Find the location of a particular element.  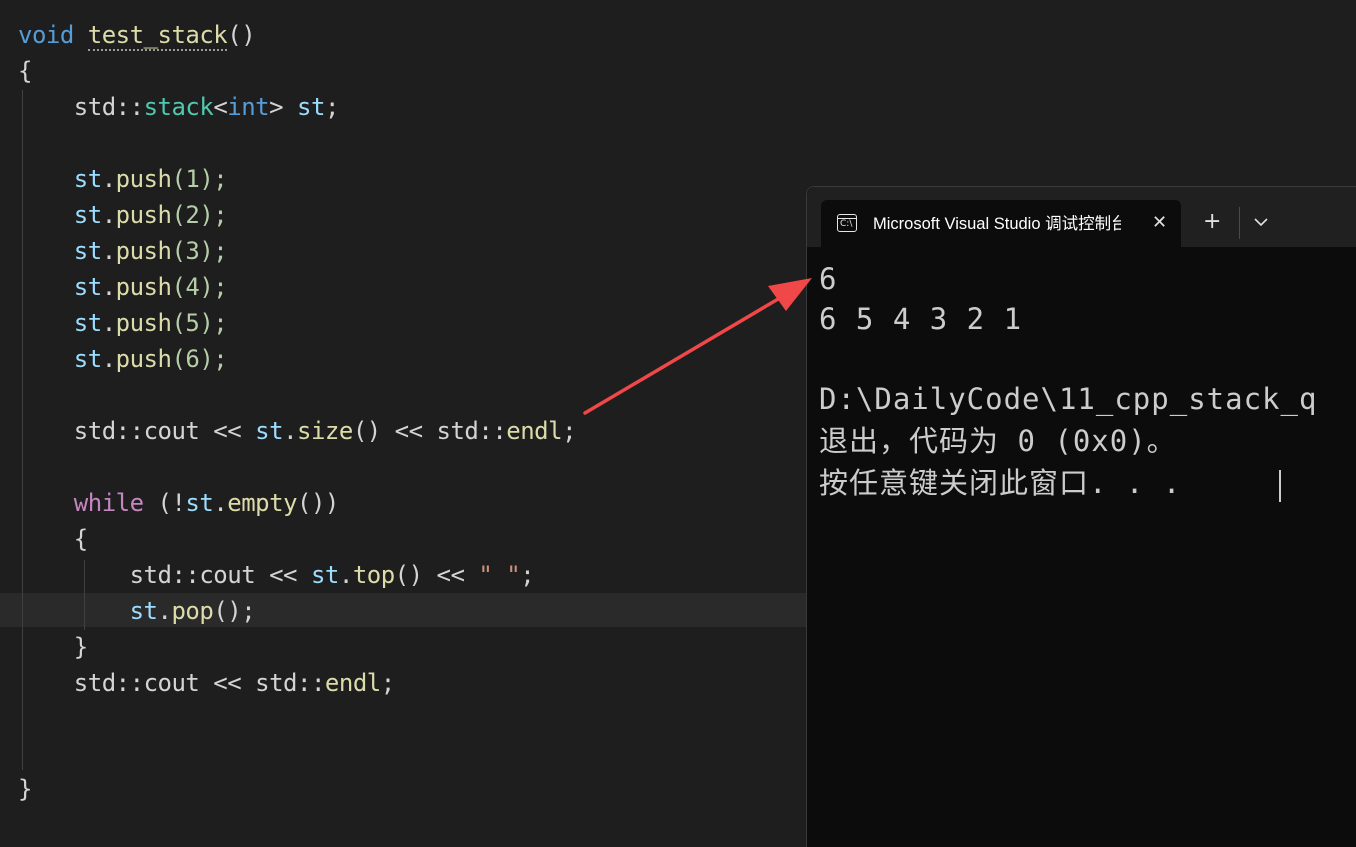

console-icon: C:\ is located at coordinates (847, 223).